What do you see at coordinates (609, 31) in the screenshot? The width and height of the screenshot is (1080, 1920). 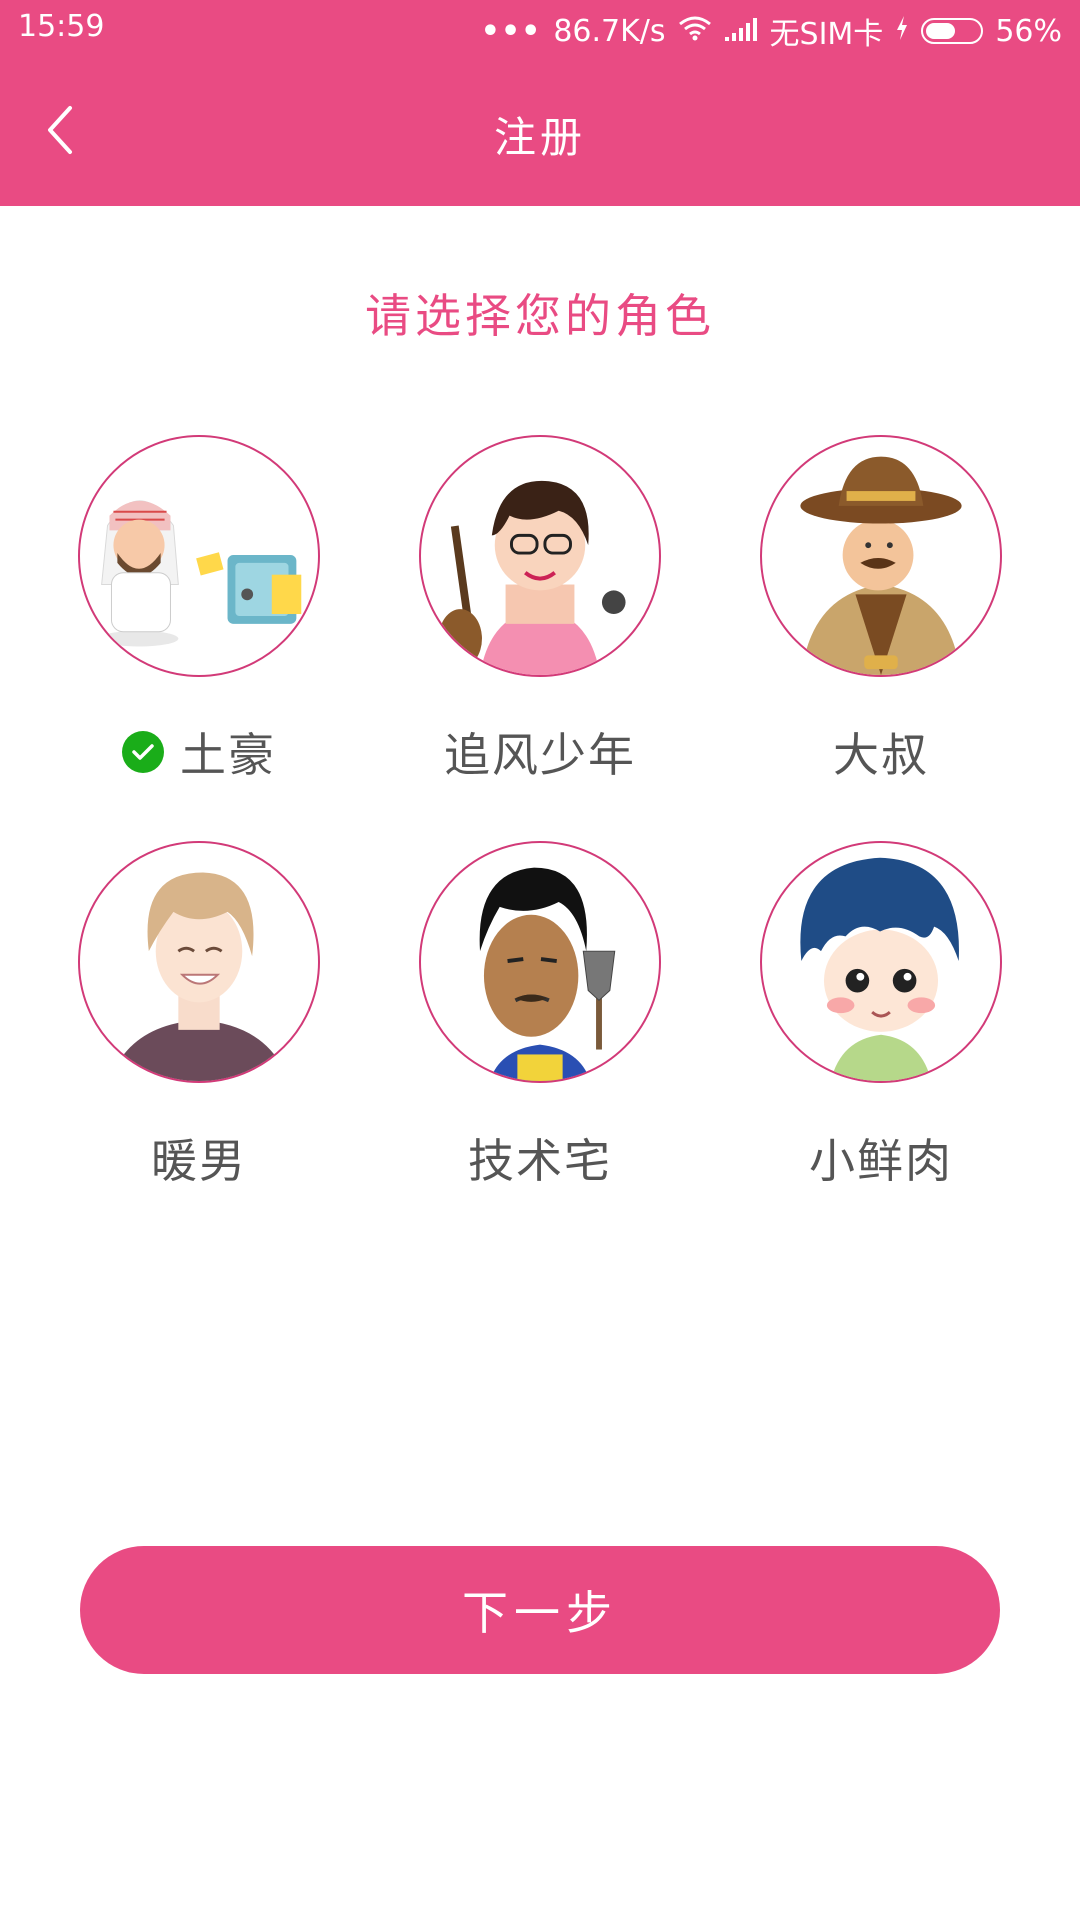 I see `network-speed: 86.7K/s` at bounding box center [609, 31].